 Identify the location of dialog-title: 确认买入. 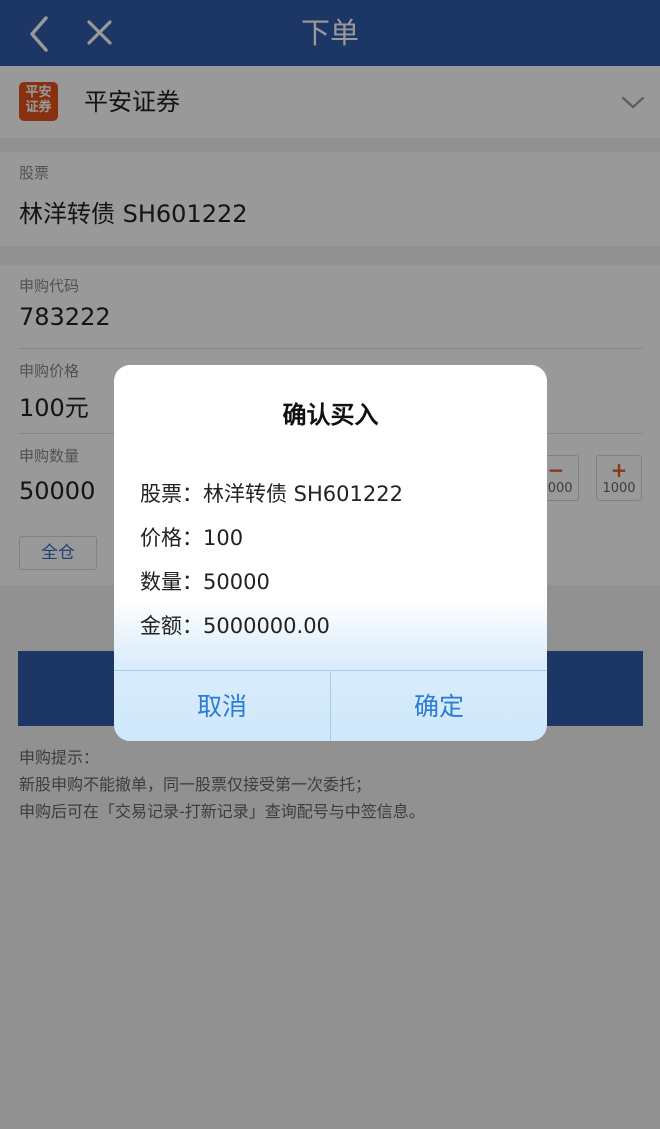
(330, 415).